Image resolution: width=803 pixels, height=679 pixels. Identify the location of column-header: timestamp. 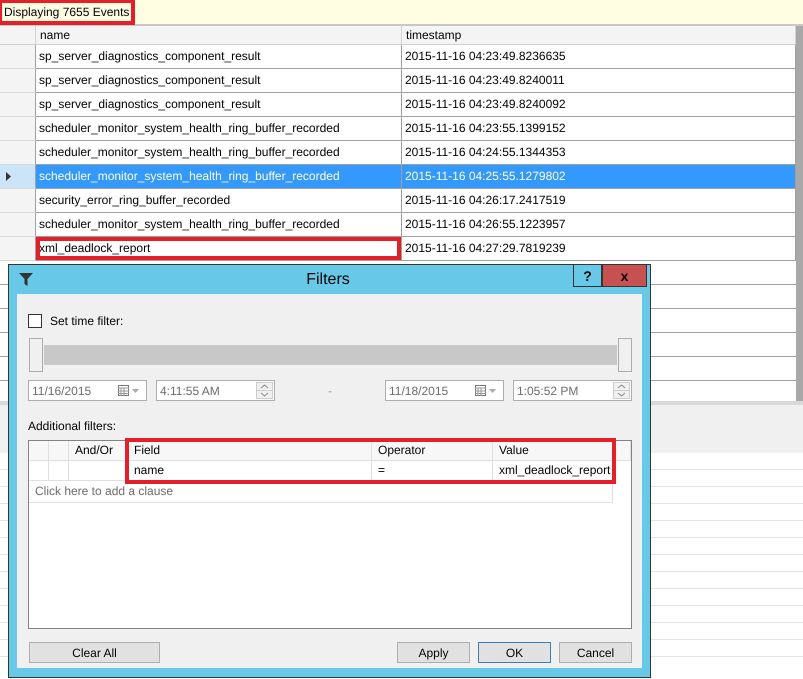
(599, 35).